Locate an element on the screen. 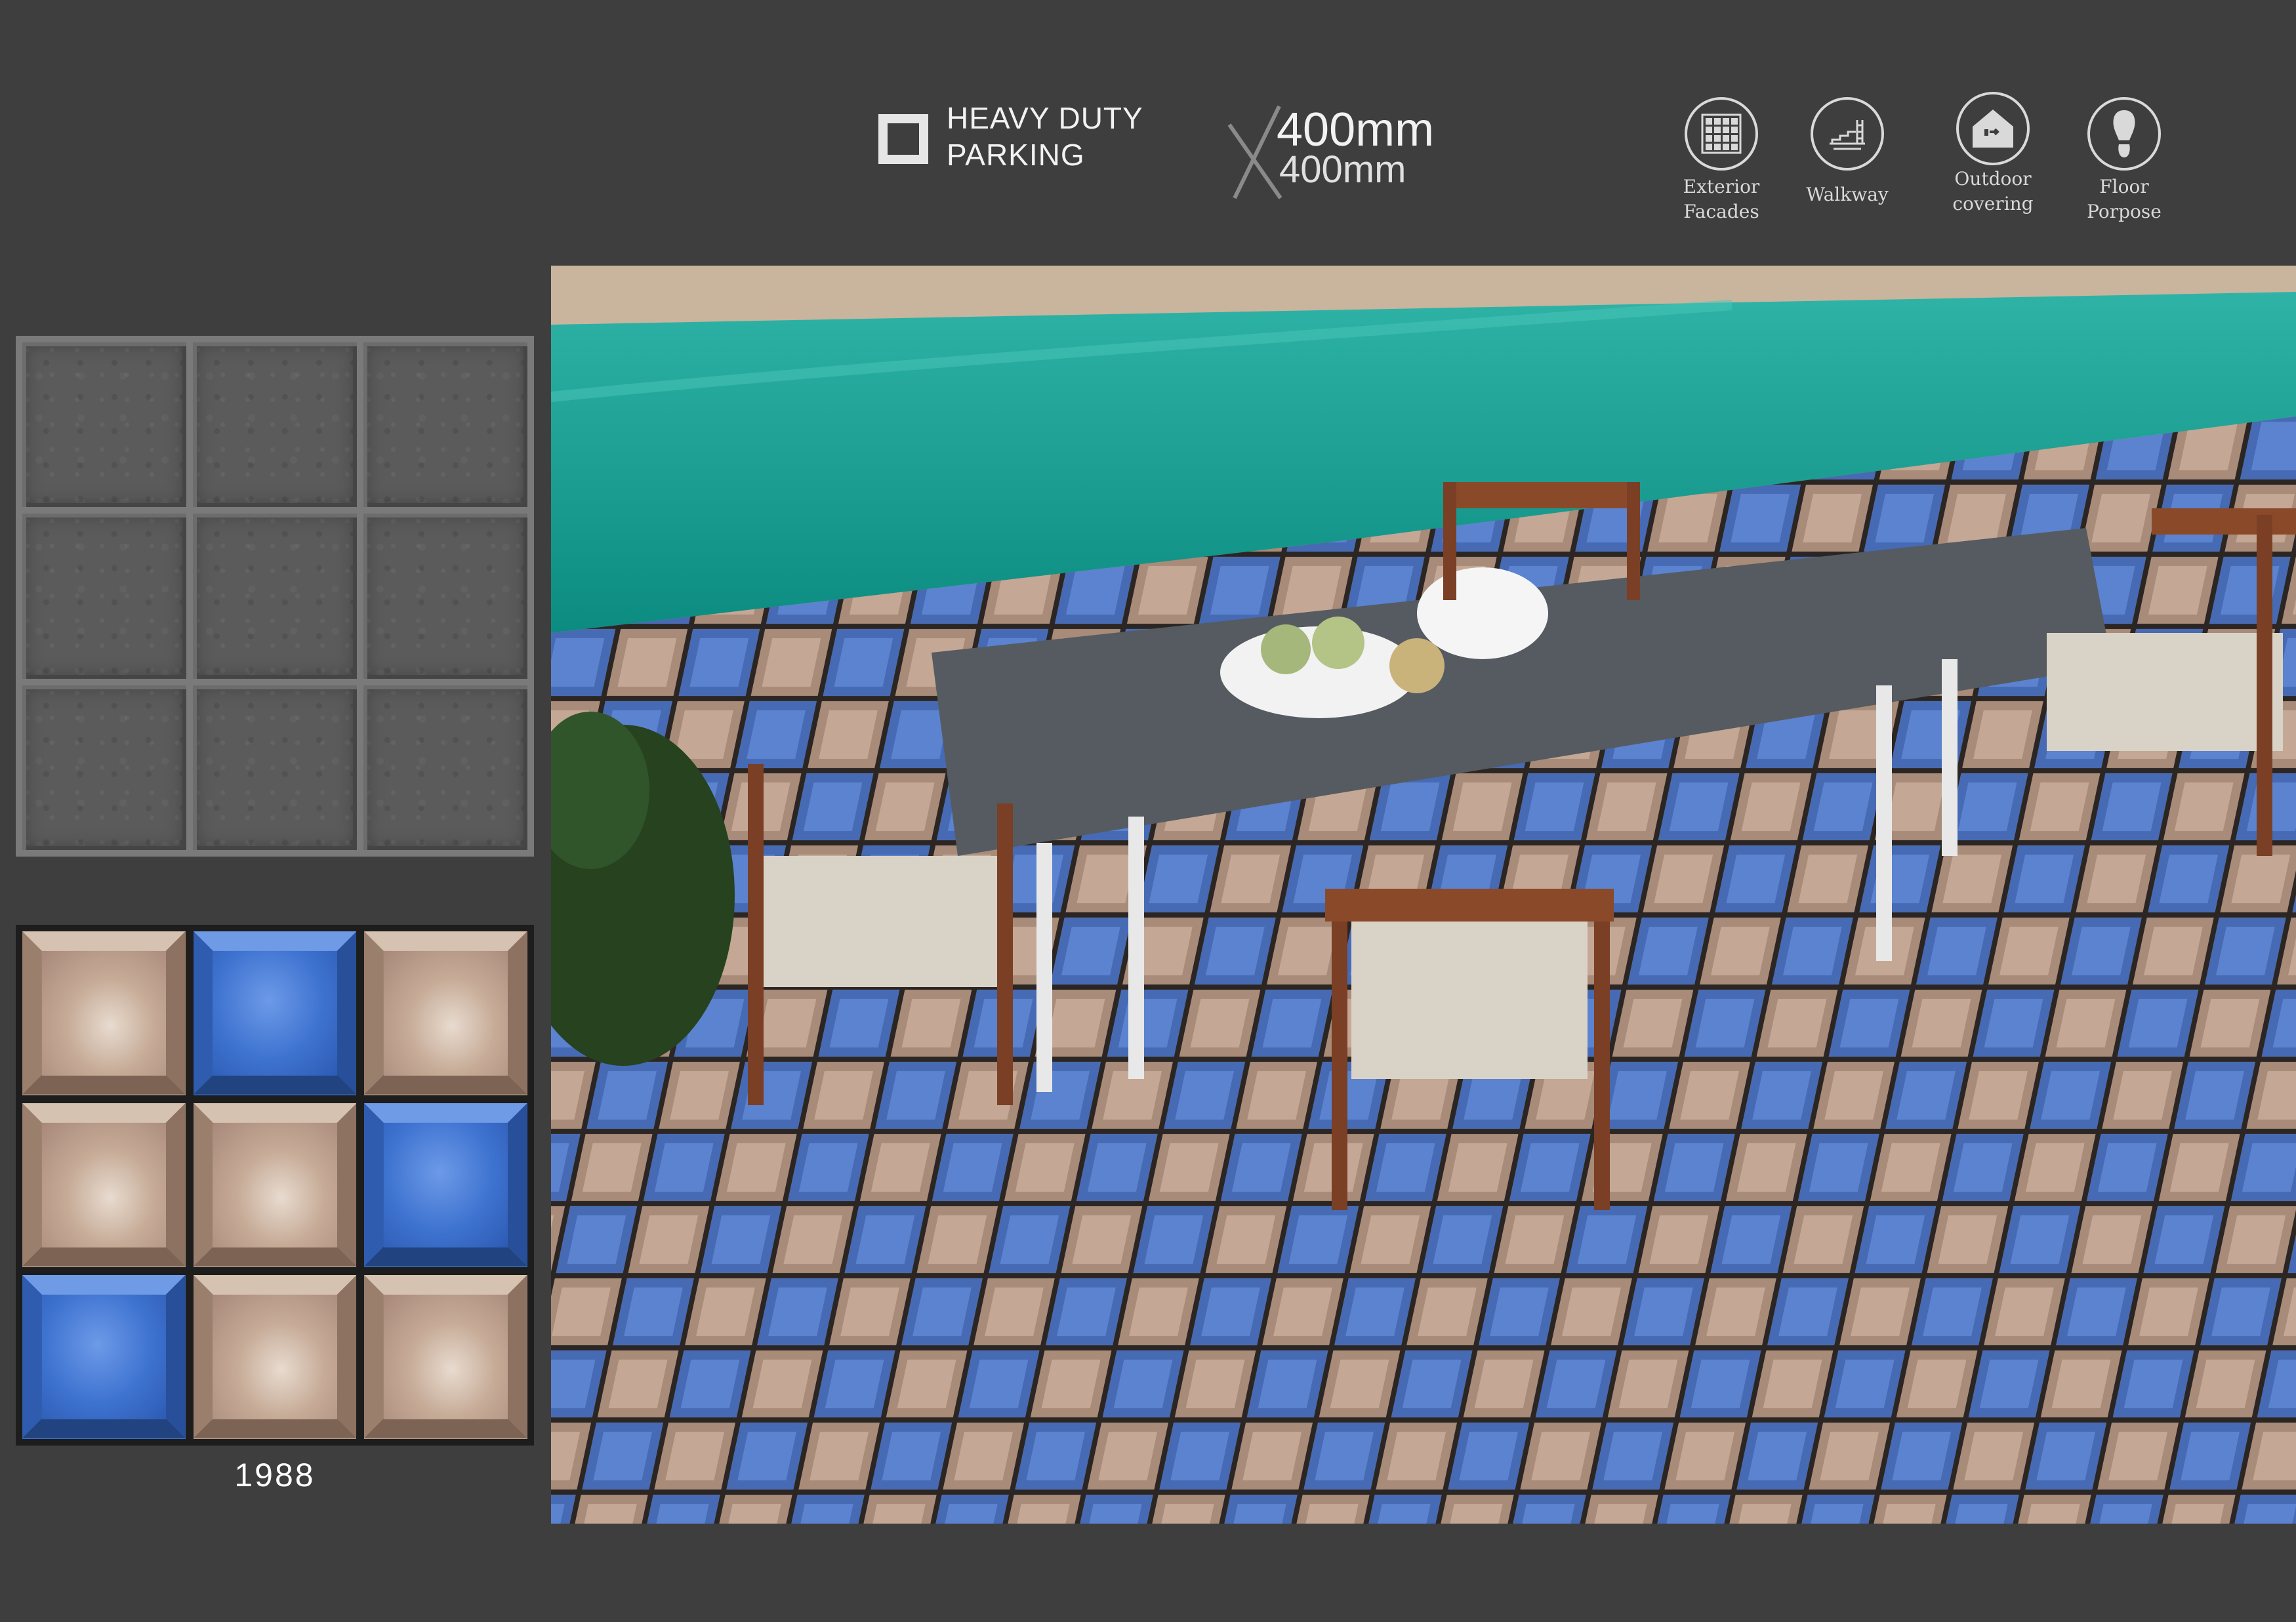 The height and width of the screenshot is (1622, 2296). square-icon is located at coordinates (903, 139).